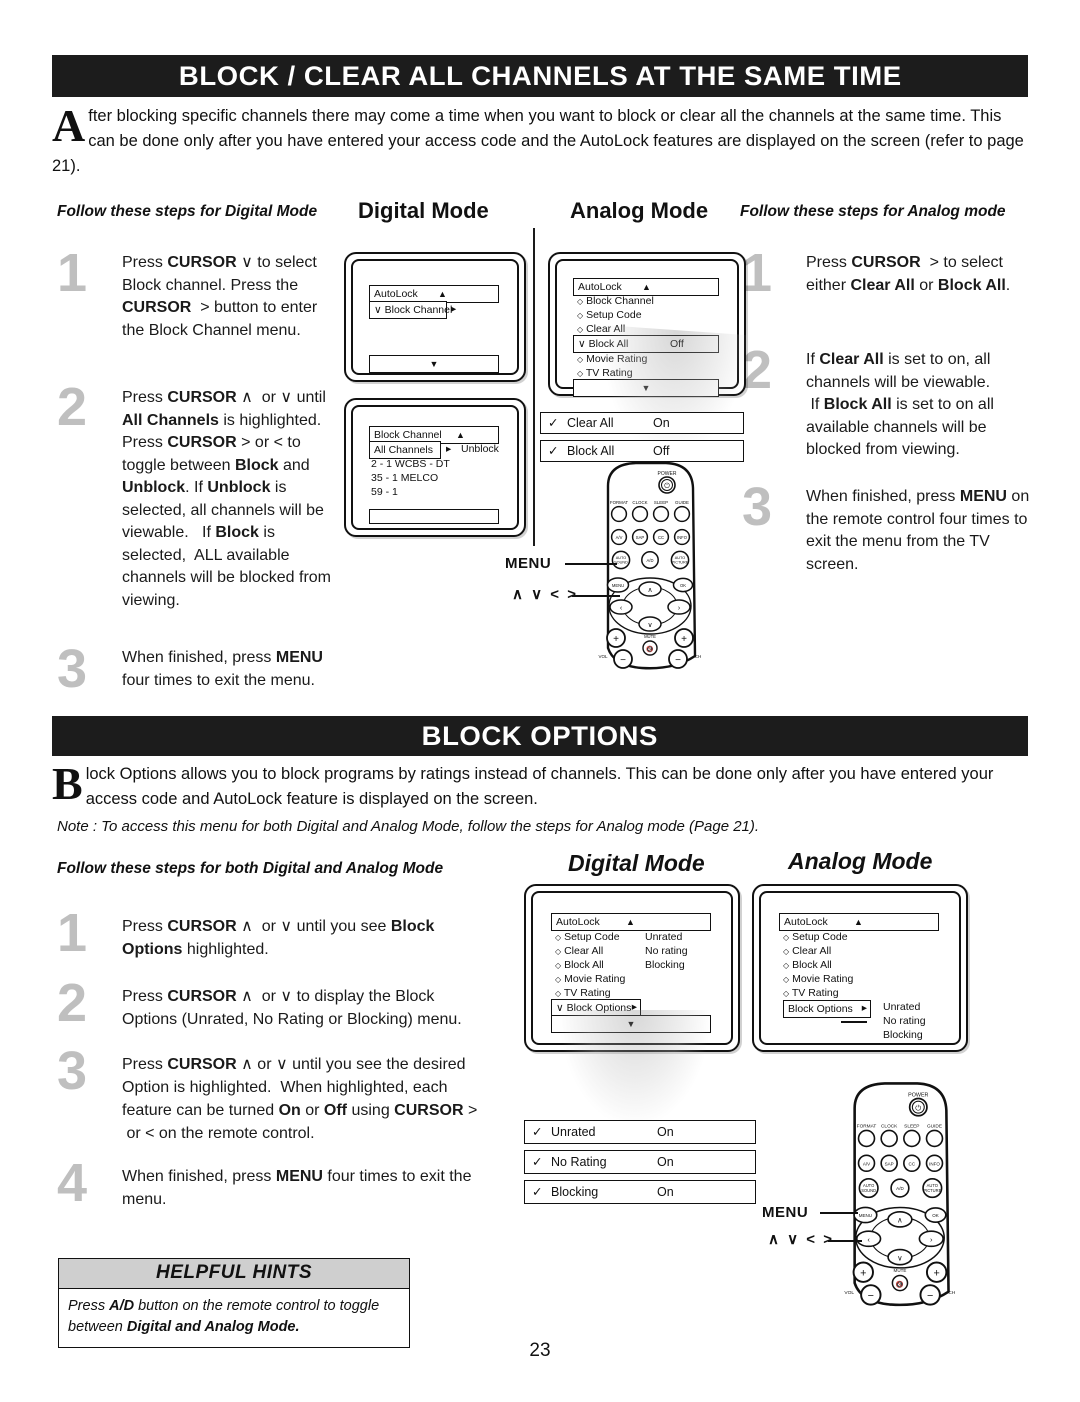 Image resolution: width=1080 pixels, height=1402 pixels. I want to click on svg-text: MUTE, so click(900, 1270).